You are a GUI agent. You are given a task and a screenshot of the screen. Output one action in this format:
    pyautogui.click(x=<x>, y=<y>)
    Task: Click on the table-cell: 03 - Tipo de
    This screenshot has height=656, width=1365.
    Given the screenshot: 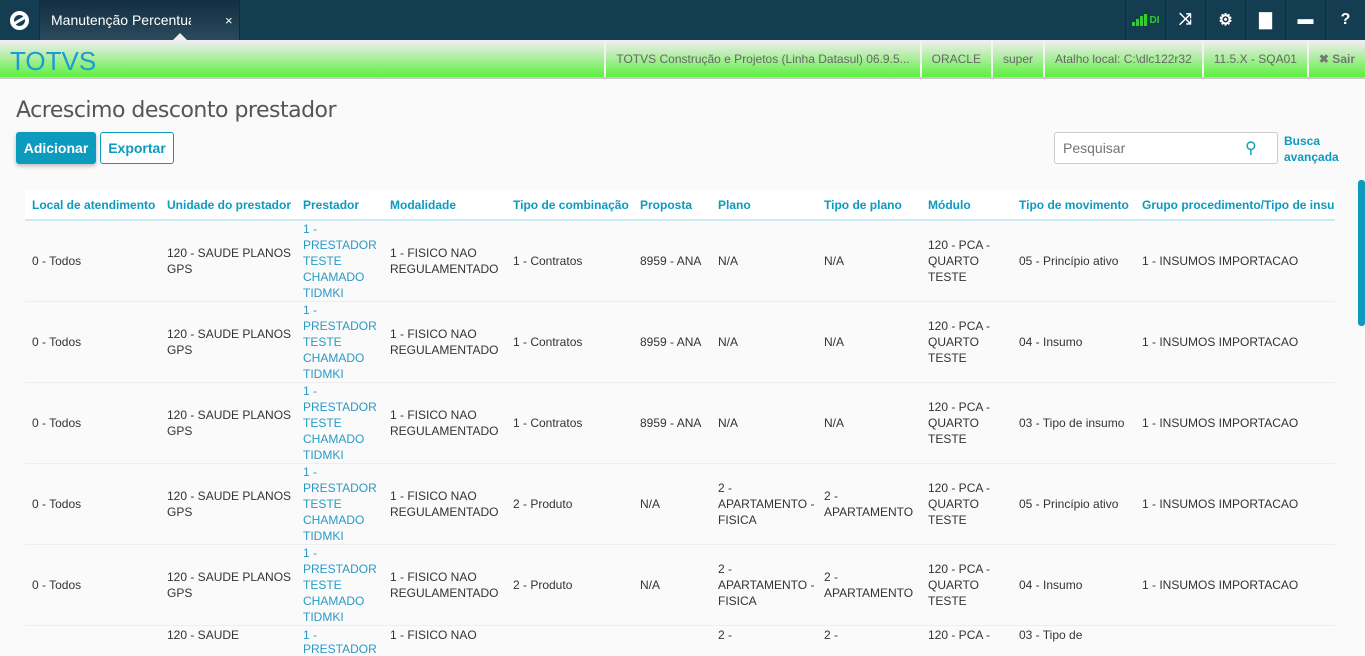 What is the action you would take?
    pyautogui.click(x=1073, y=641)
    